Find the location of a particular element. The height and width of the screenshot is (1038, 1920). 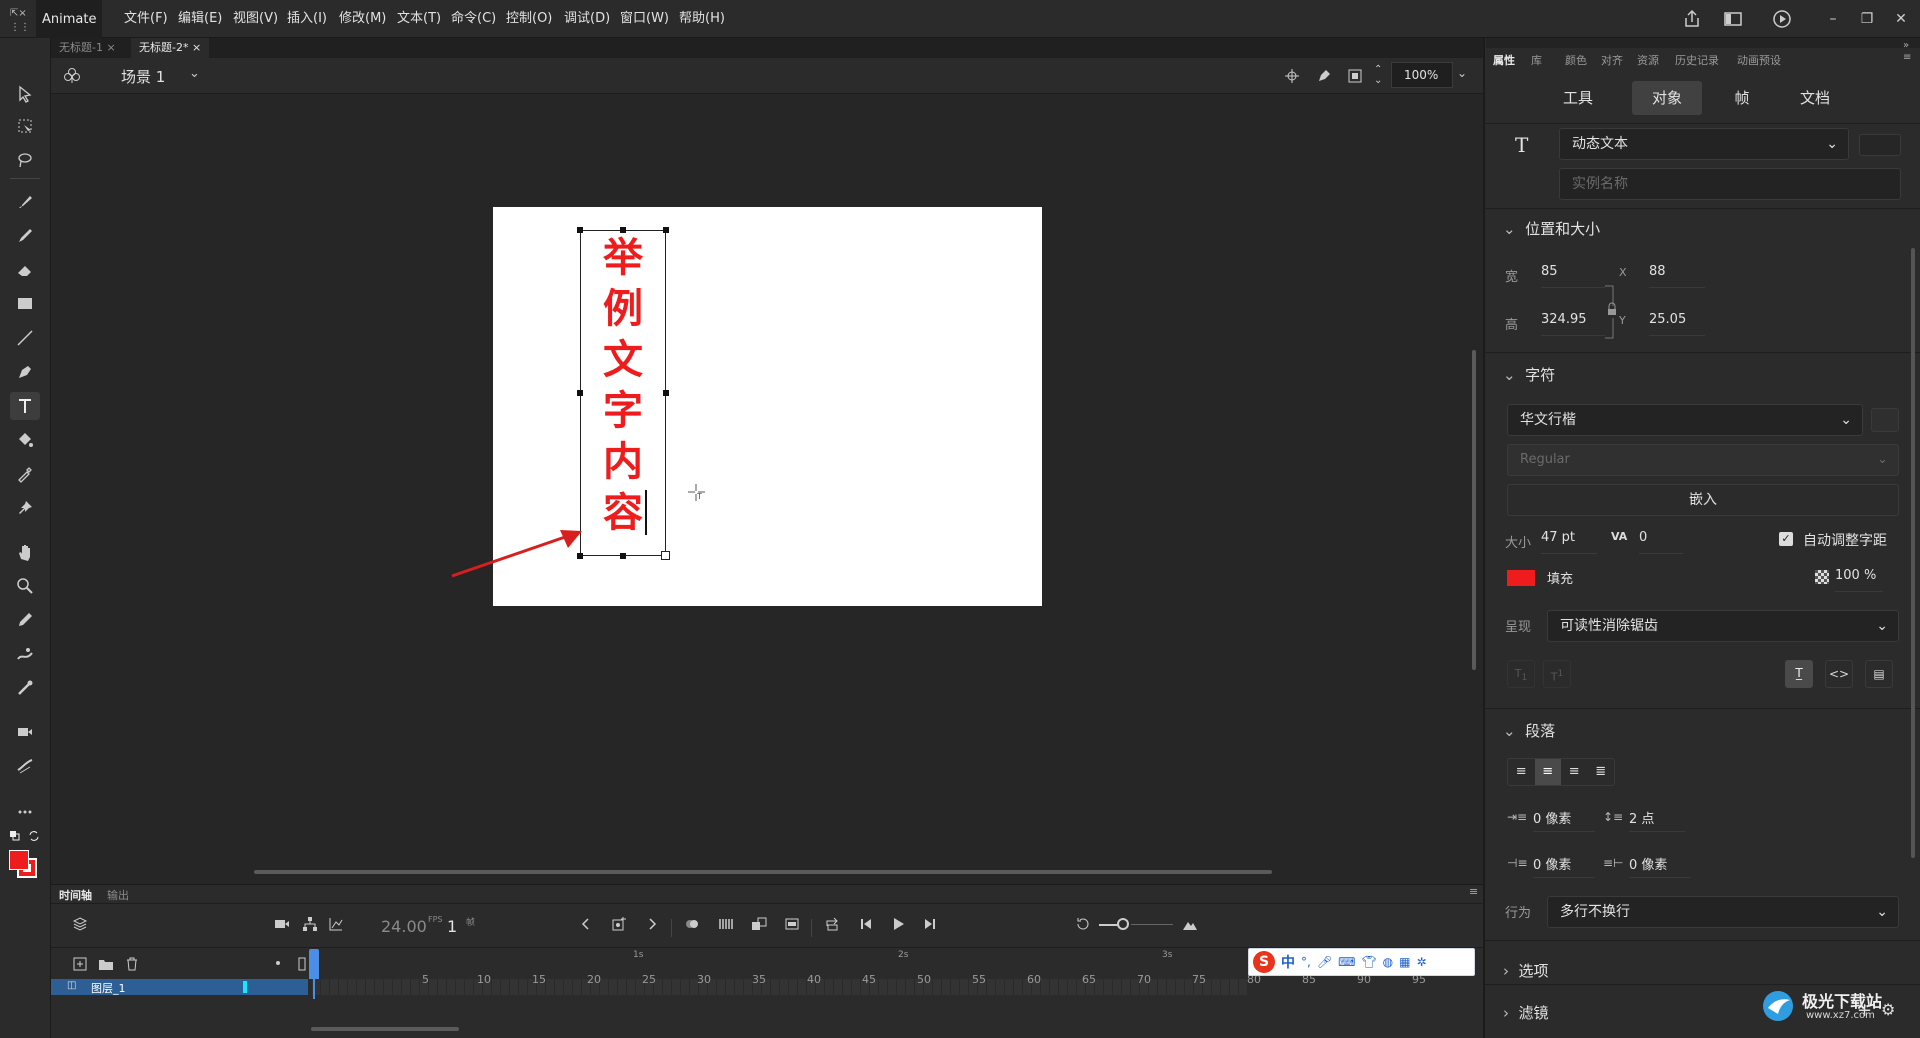

free-transform-tool-icon is located at coordinates (25, 126).